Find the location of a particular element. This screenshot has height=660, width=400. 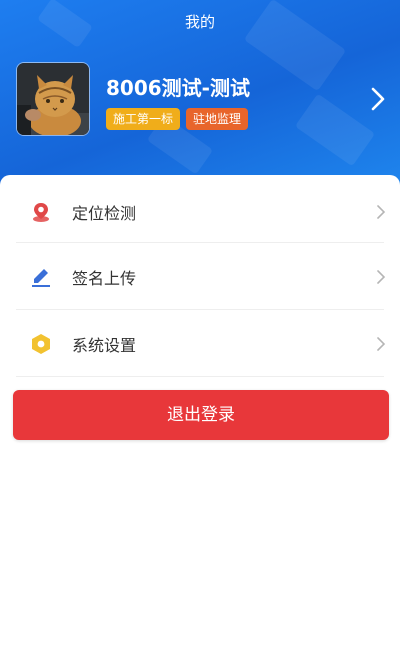

cat-photo-avatar is located at coordinates (53, 99).